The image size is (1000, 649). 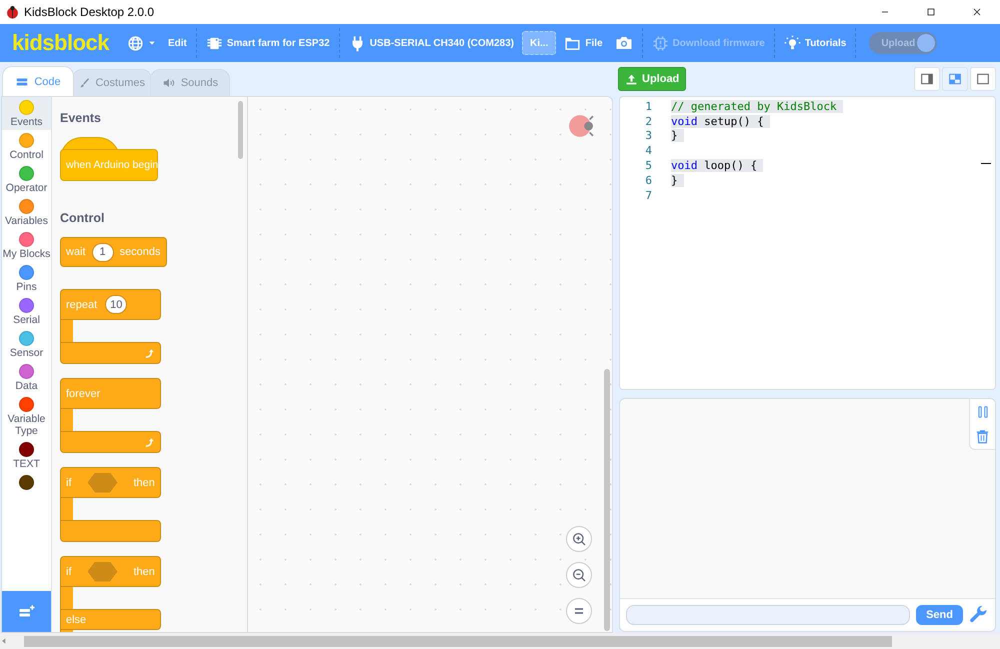 I want to click on category-label: Operator, so click(x=27, y=188).